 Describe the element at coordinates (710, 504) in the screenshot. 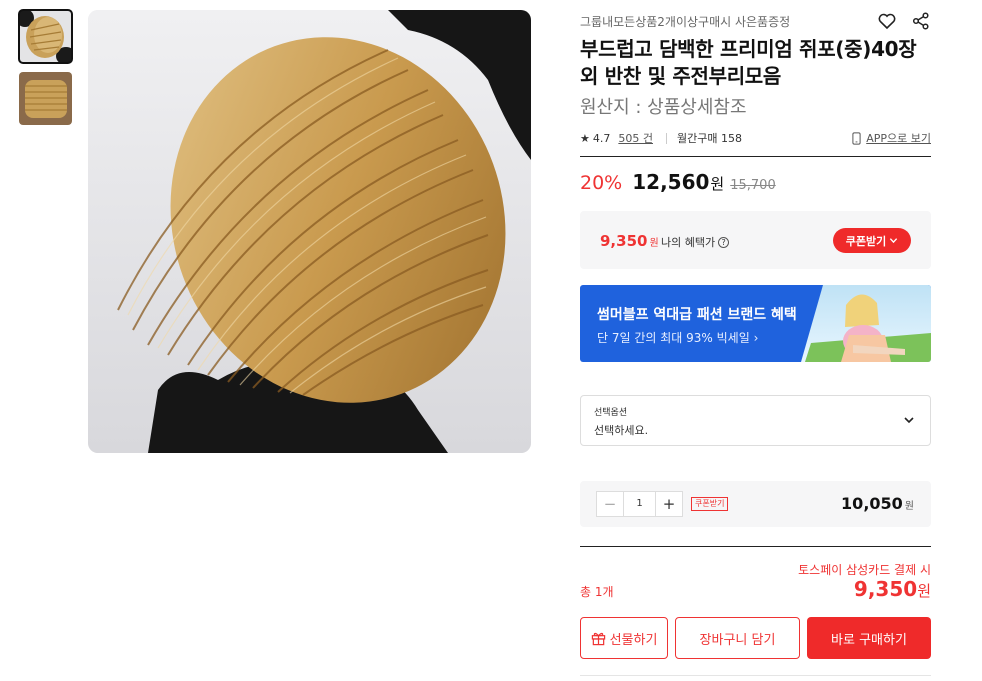

I see `coupon-tag: 쿠폰받기` at that location.